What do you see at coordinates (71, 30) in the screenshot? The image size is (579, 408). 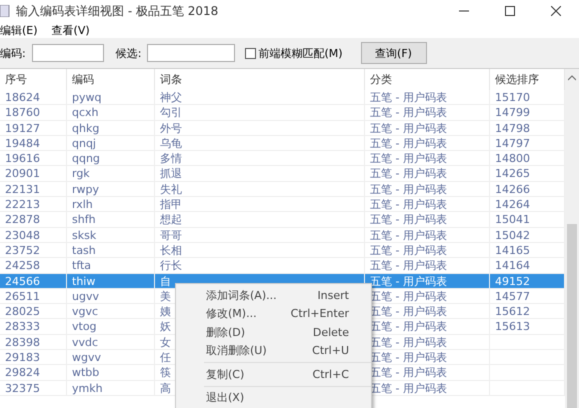 I see `menu-item: 查看(V)` at bounding box center [71, 30].